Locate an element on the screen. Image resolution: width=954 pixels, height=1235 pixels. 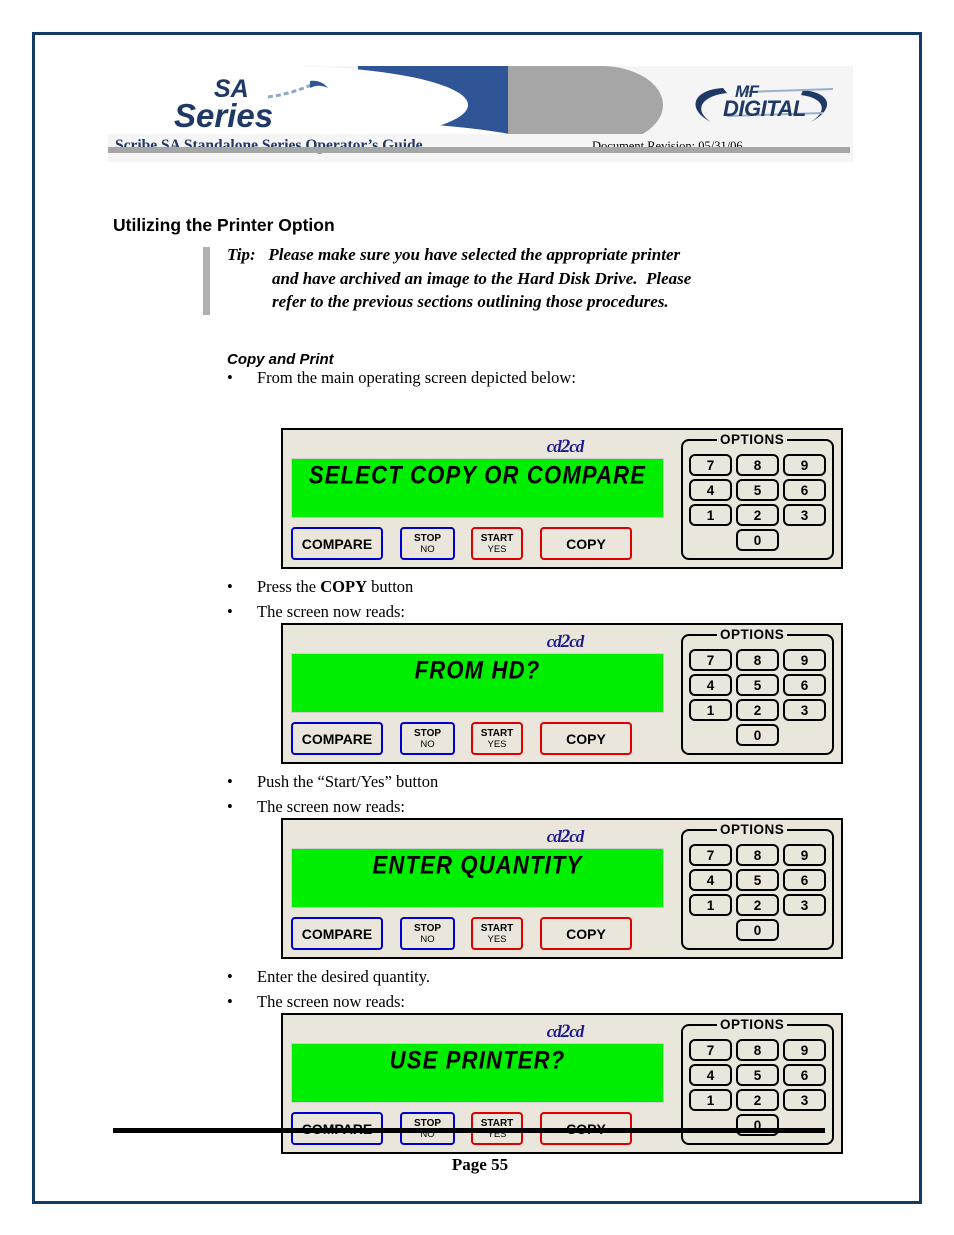
mf-digital-logo: MF DIGITAL is located at coordinates (765, 106).